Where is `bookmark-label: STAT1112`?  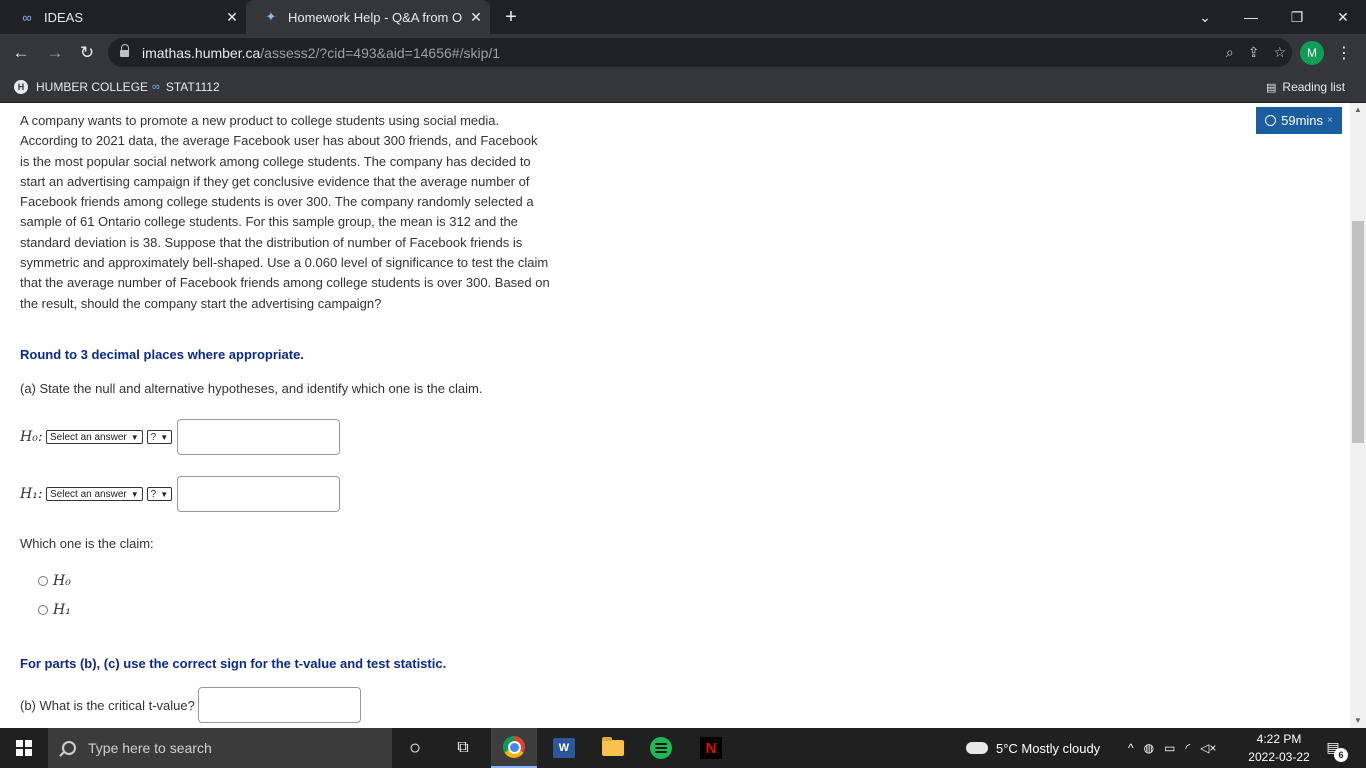
bookmark-label: STAT1112 is located at coordinates (192, 87).